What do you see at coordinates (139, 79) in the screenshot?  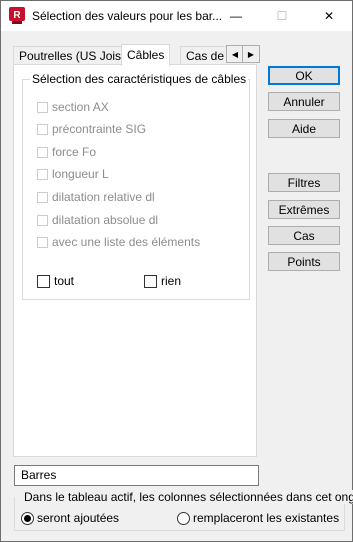 I see `group-title: Sélection des caractéristiques de câbles` at bounding box center [139, 79].